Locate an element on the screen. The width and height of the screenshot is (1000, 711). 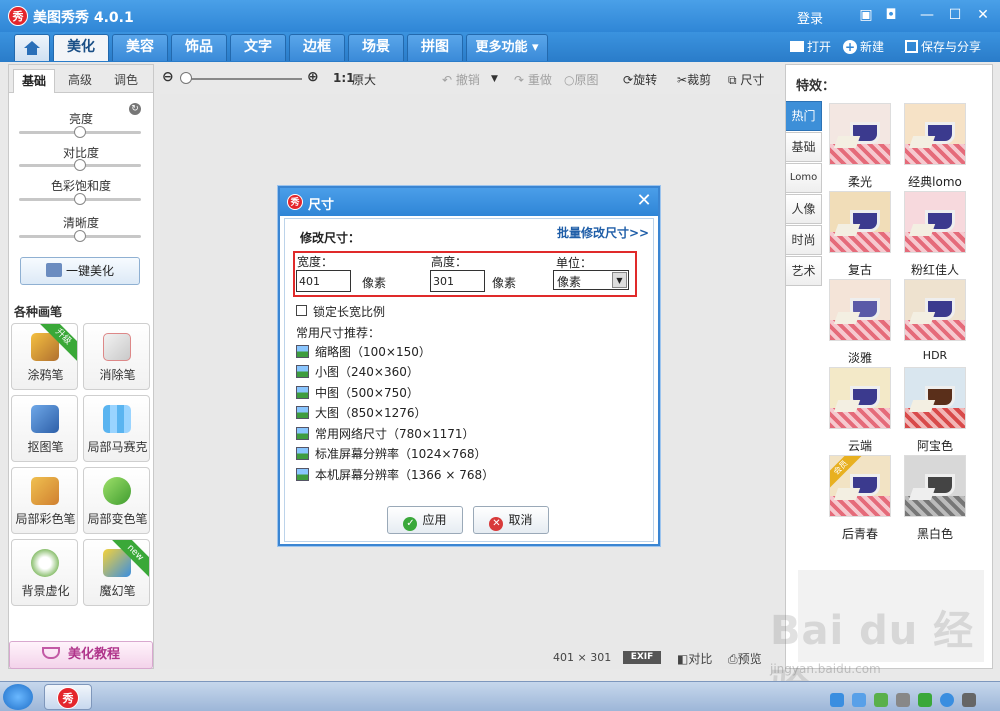
tray-app-icon is located at coordinates (859, 700).